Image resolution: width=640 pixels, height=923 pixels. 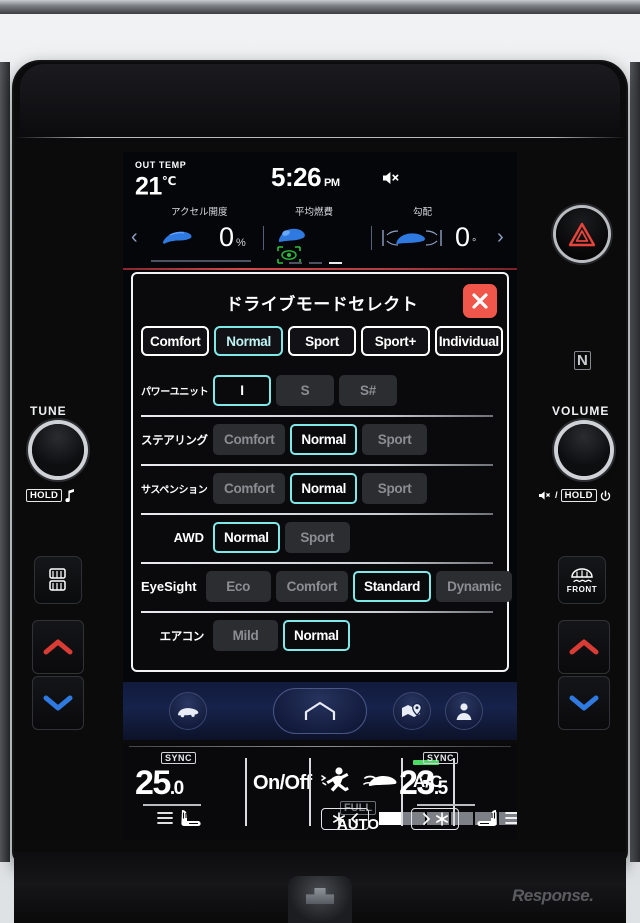 What do you see at coordinates (390, 818) in the screenshot?
I see `fan-step` at bounding box center [390, 818].